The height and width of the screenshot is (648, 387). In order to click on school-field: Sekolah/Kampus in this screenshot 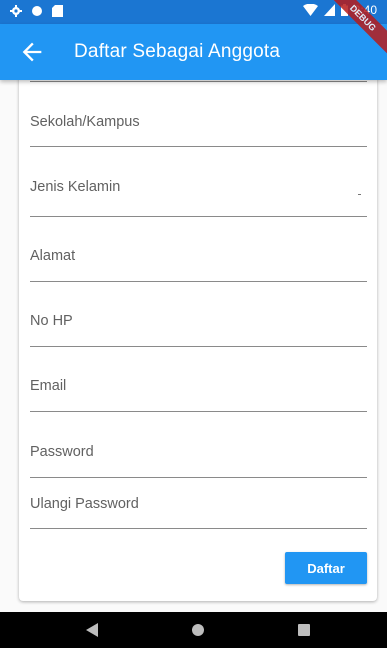, I will do `click(198, 124)`.